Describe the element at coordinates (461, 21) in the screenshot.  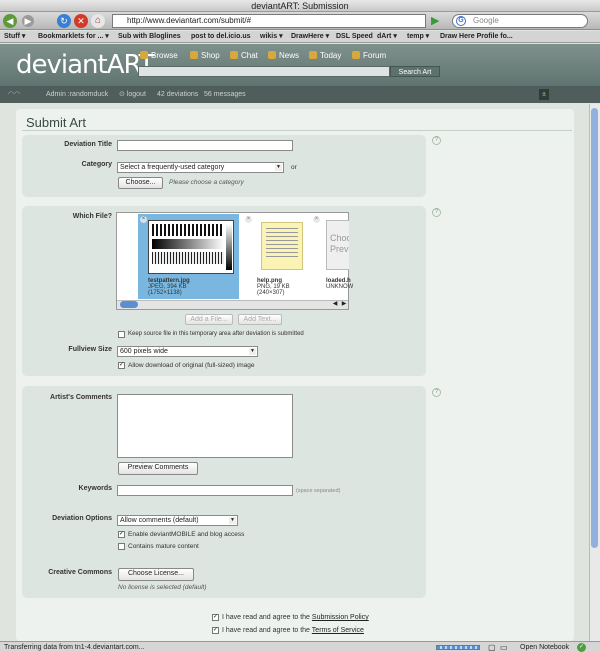
I see `google-icon: G` at that location.